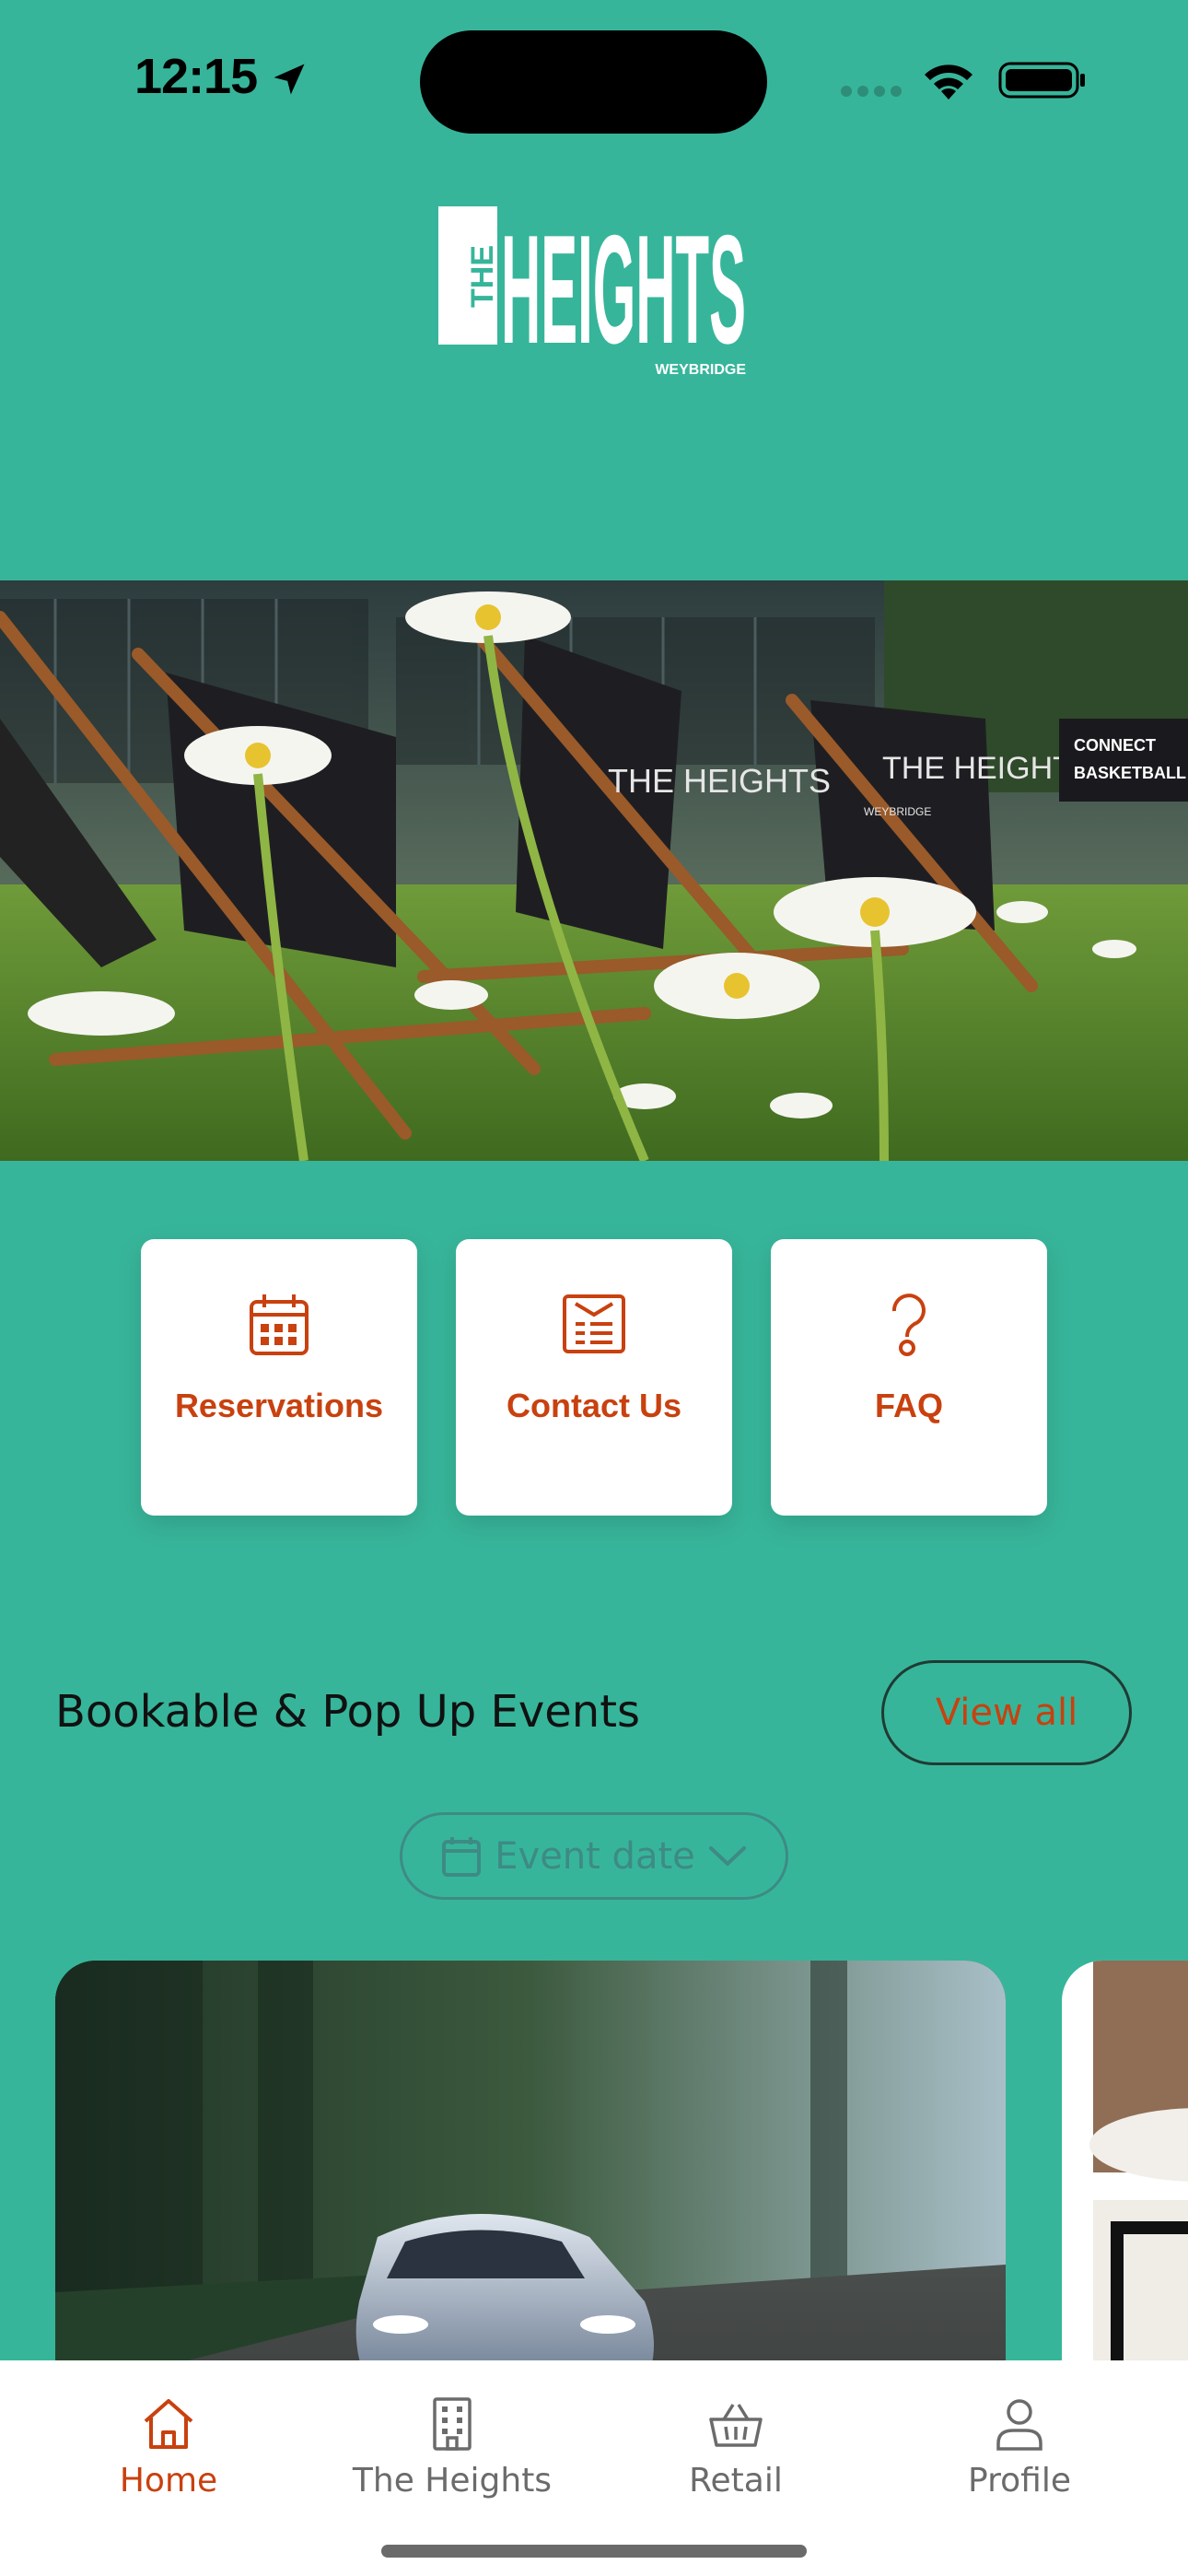 The image size is (1188, 2576). I want to click on tab-profile: Profile, so click(1019, 2447).